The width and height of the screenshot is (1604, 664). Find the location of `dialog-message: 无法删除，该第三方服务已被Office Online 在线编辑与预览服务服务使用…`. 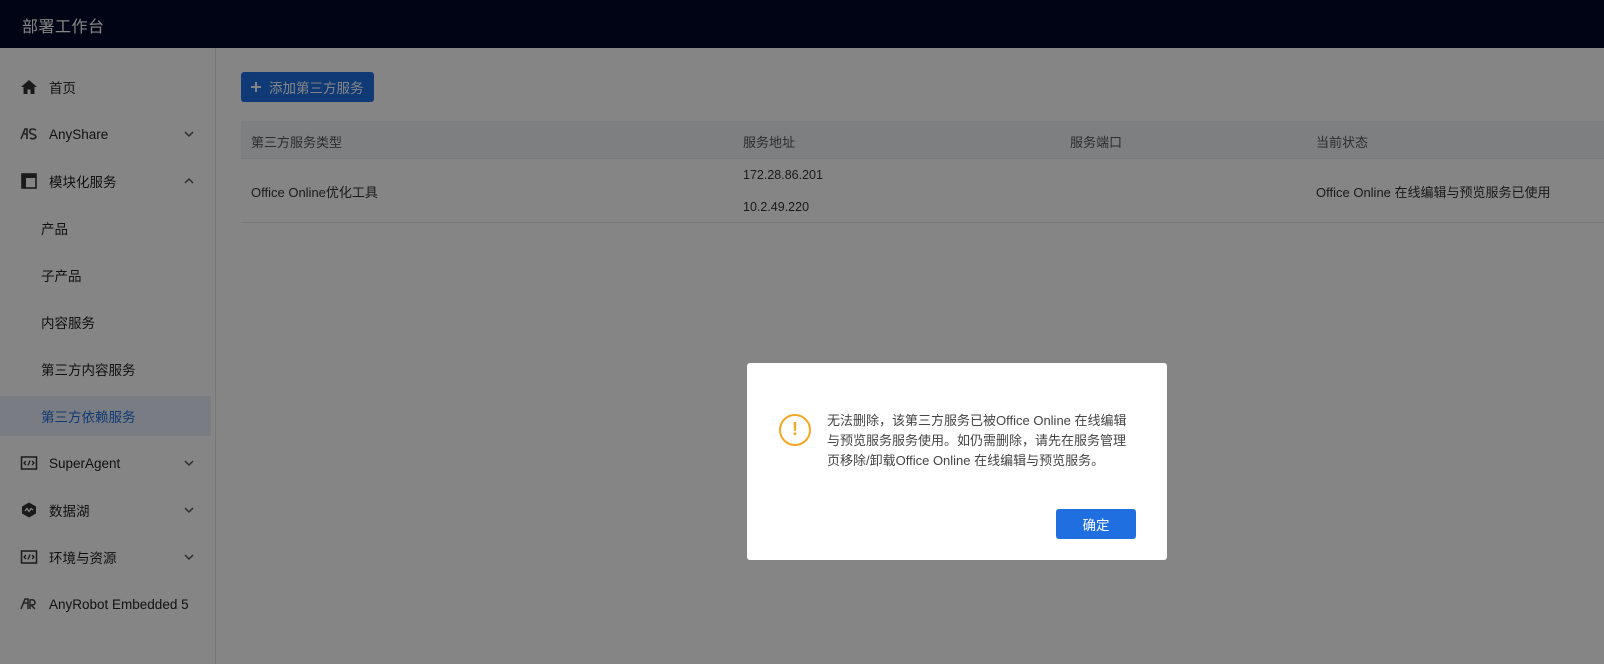

dialog-message: 无法删除，该第三方服务已被Office Online 在线编辑与预览服务服务使用… is located at coordinates (977, 440).